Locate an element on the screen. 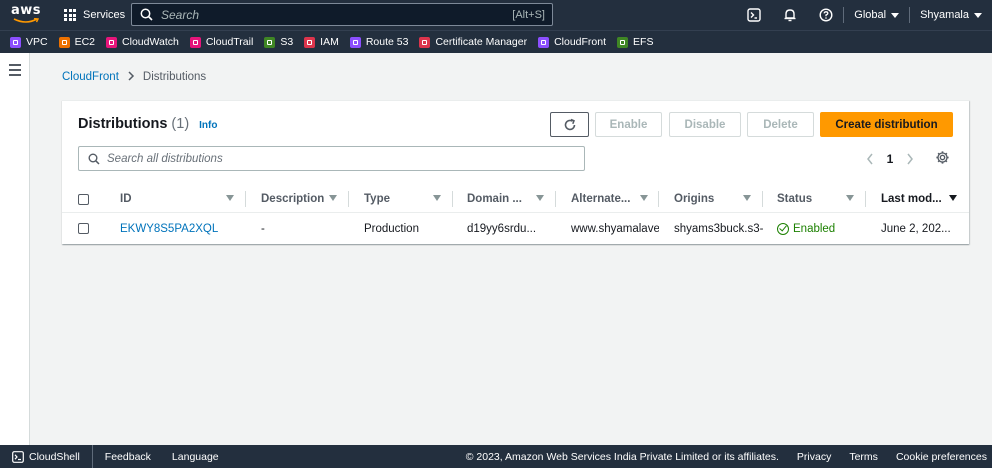 This screenshot has width=992, height=468. search-shortcut: [Alt+S] is located at coordinates (528, 14).